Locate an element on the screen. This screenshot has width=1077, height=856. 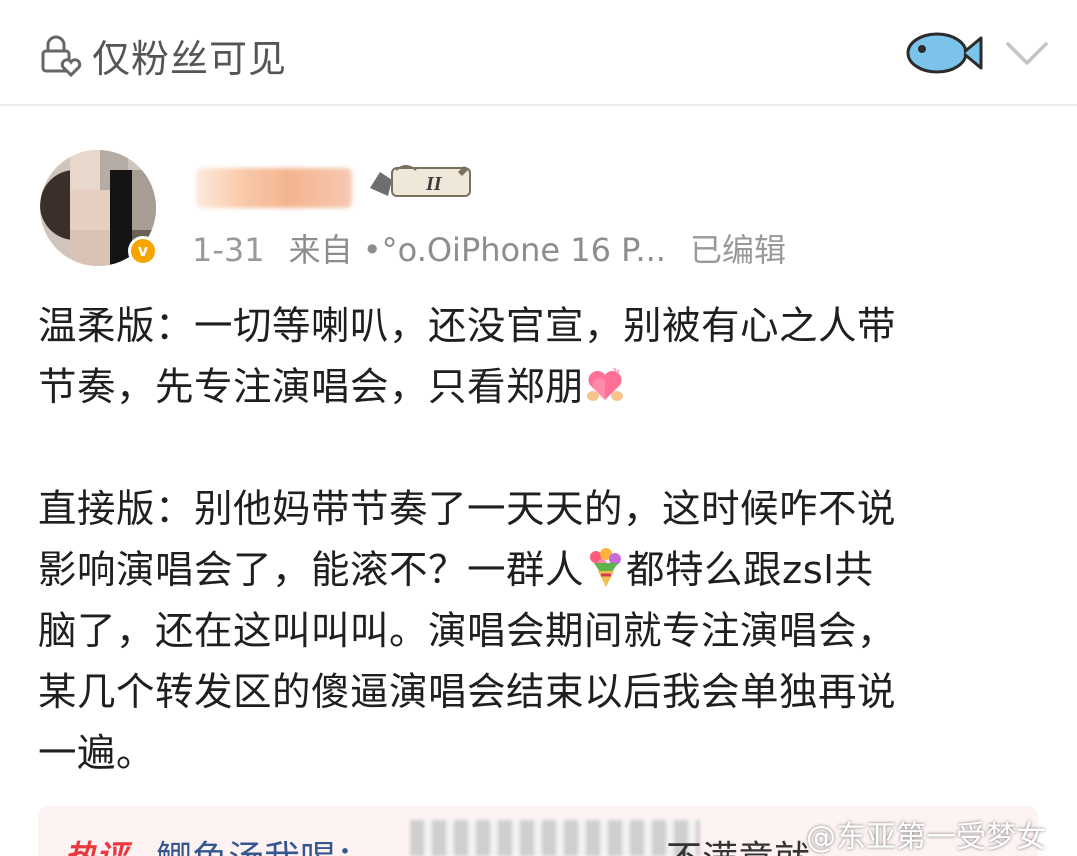
text-segment: 节奏，先专注演唱会，只看郑朋 is located at coordinates (311, 387).